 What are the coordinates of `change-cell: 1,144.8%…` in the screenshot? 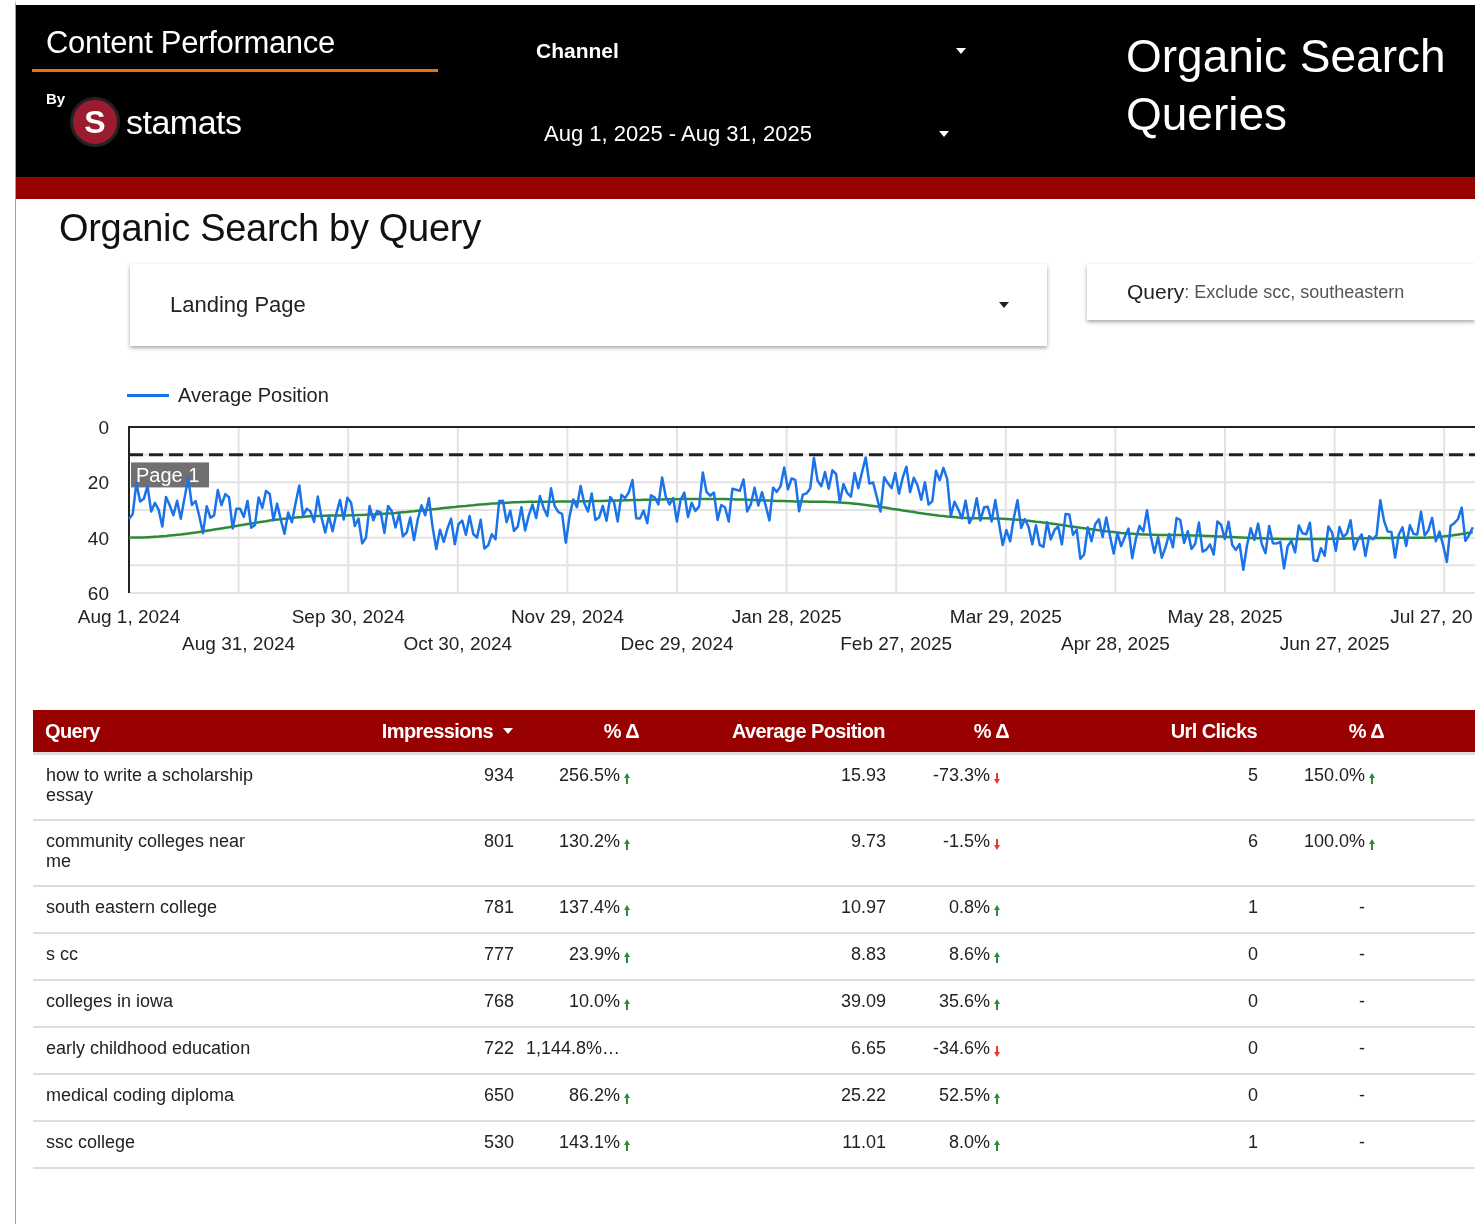 It's located at (572, 1048).